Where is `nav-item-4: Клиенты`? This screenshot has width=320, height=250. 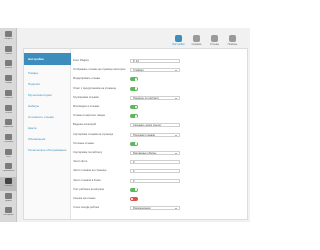 nav-item-4: Клиенты is located at coordinates (8, 96).